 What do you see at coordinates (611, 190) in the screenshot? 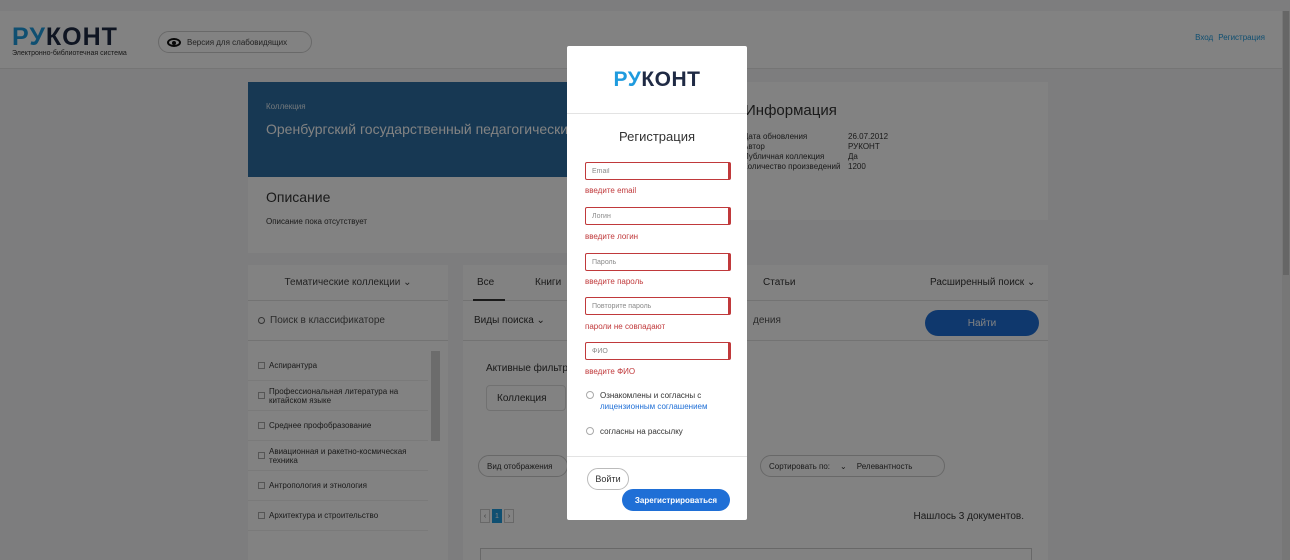
I see `email-error: введите email` at bounding box center [611, 190].